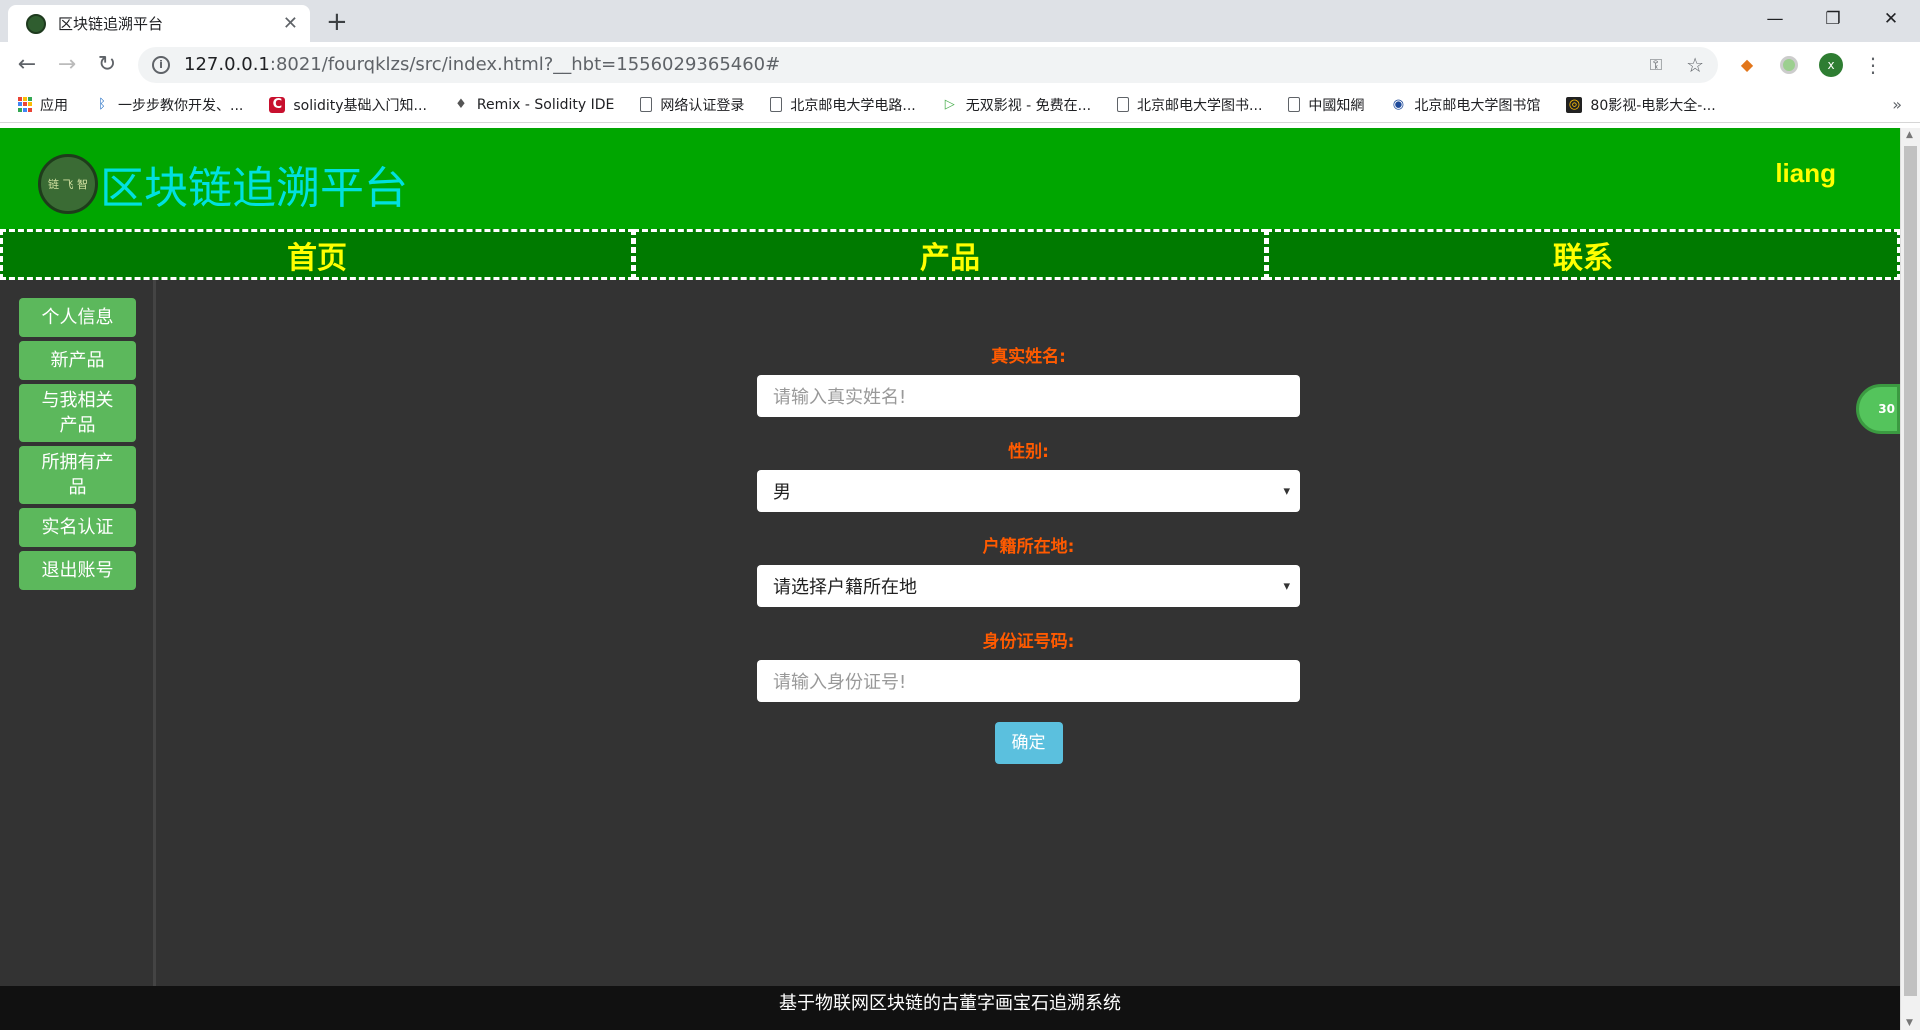  What do you see at coordinates (960, 21) in the screenshot?
I see `browser-tabbar: 区块链追溯平台 ✕ + — ❐ ✕` at bounding box center [960, 21].